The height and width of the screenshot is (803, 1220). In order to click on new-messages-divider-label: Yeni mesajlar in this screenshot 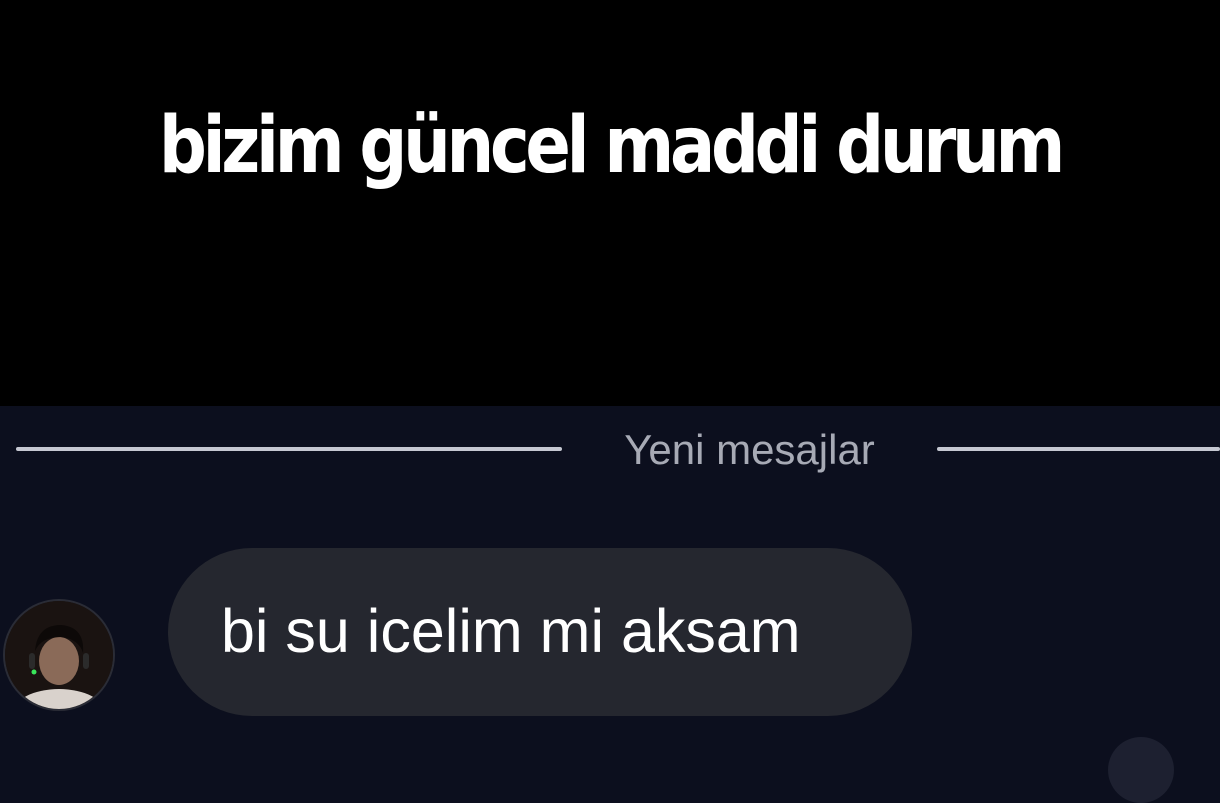, I will do `click(749, 449)`.